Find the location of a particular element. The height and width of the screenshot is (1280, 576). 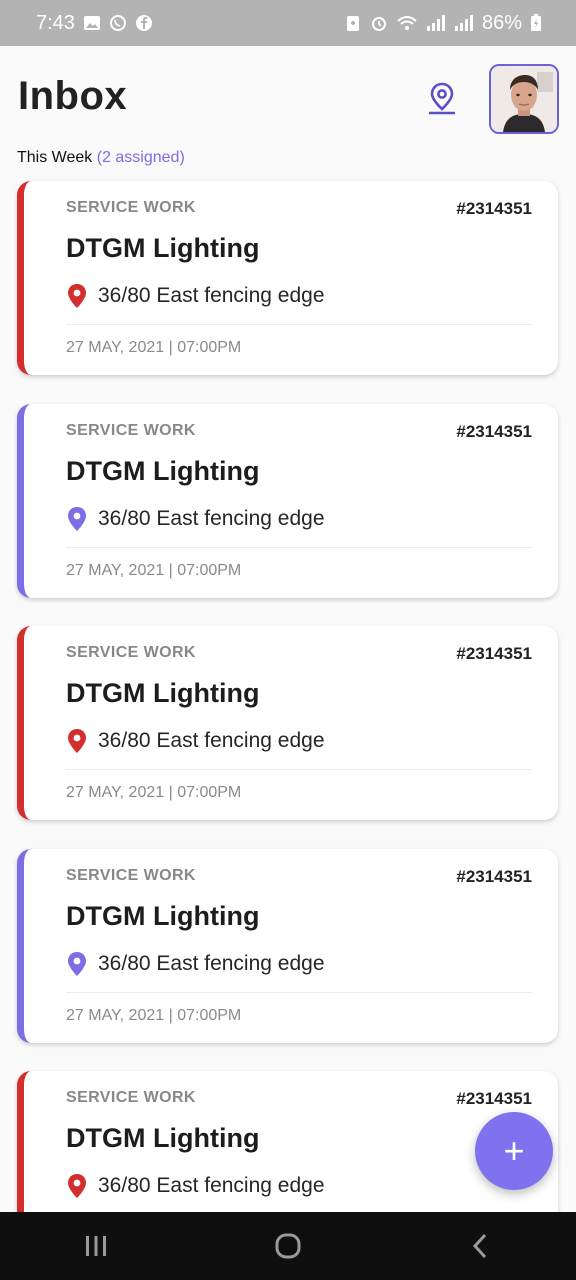

back-button is located at coordinates (480, 1246).